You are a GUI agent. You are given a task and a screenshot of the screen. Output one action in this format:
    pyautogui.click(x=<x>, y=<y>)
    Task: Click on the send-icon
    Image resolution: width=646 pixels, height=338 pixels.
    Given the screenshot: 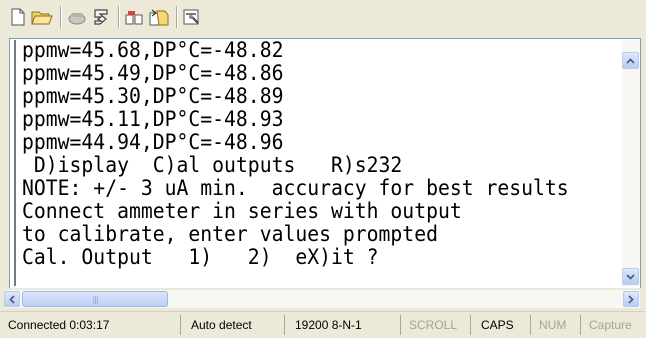 What is the action you would take?
    pyautogui.click(x=134, y=17)
    